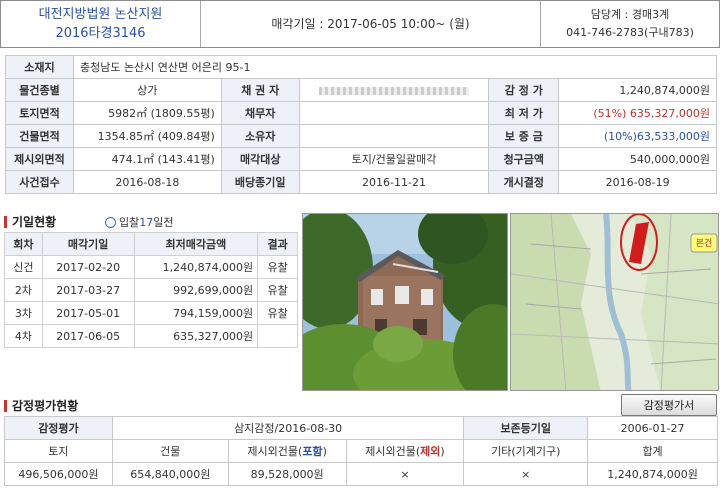 This screenshot has height=489, width=720. Describe the element at coordinates (260, 182) in the screenshot. I see `dividend-label: 배당종기일` at that location.